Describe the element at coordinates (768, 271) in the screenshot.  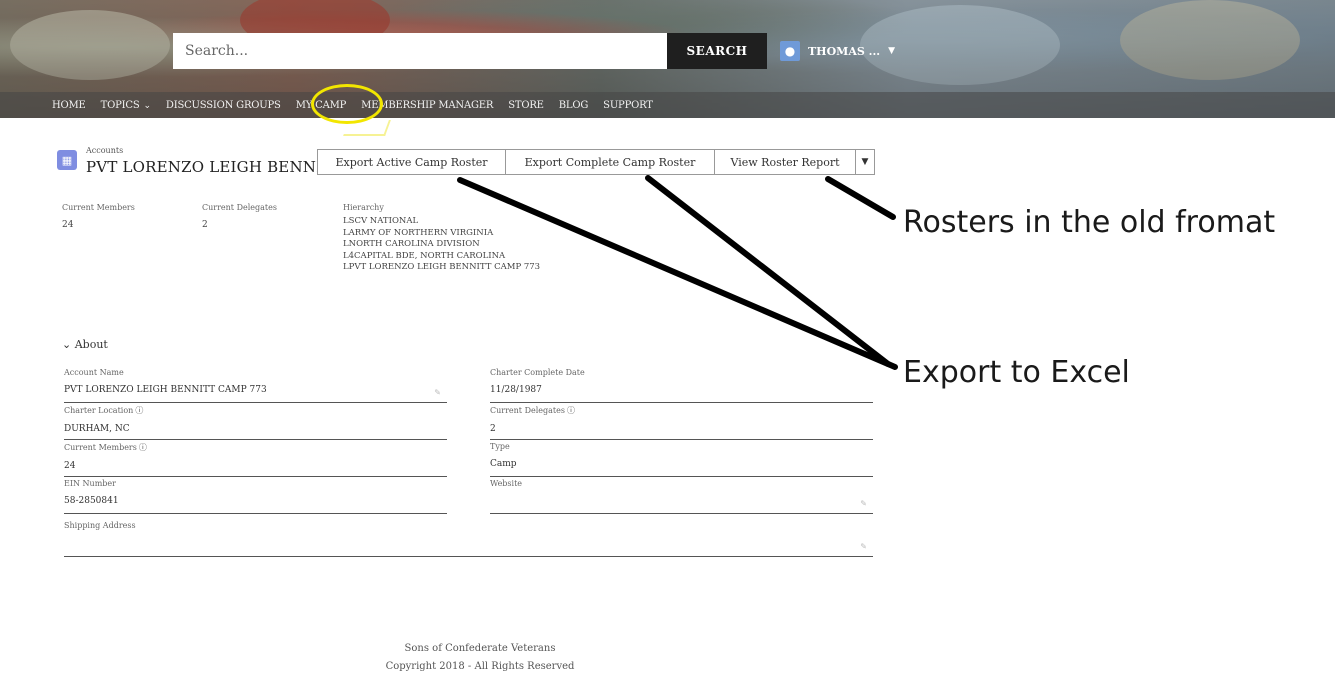
I see `arrow-line-export-complete` at that location.